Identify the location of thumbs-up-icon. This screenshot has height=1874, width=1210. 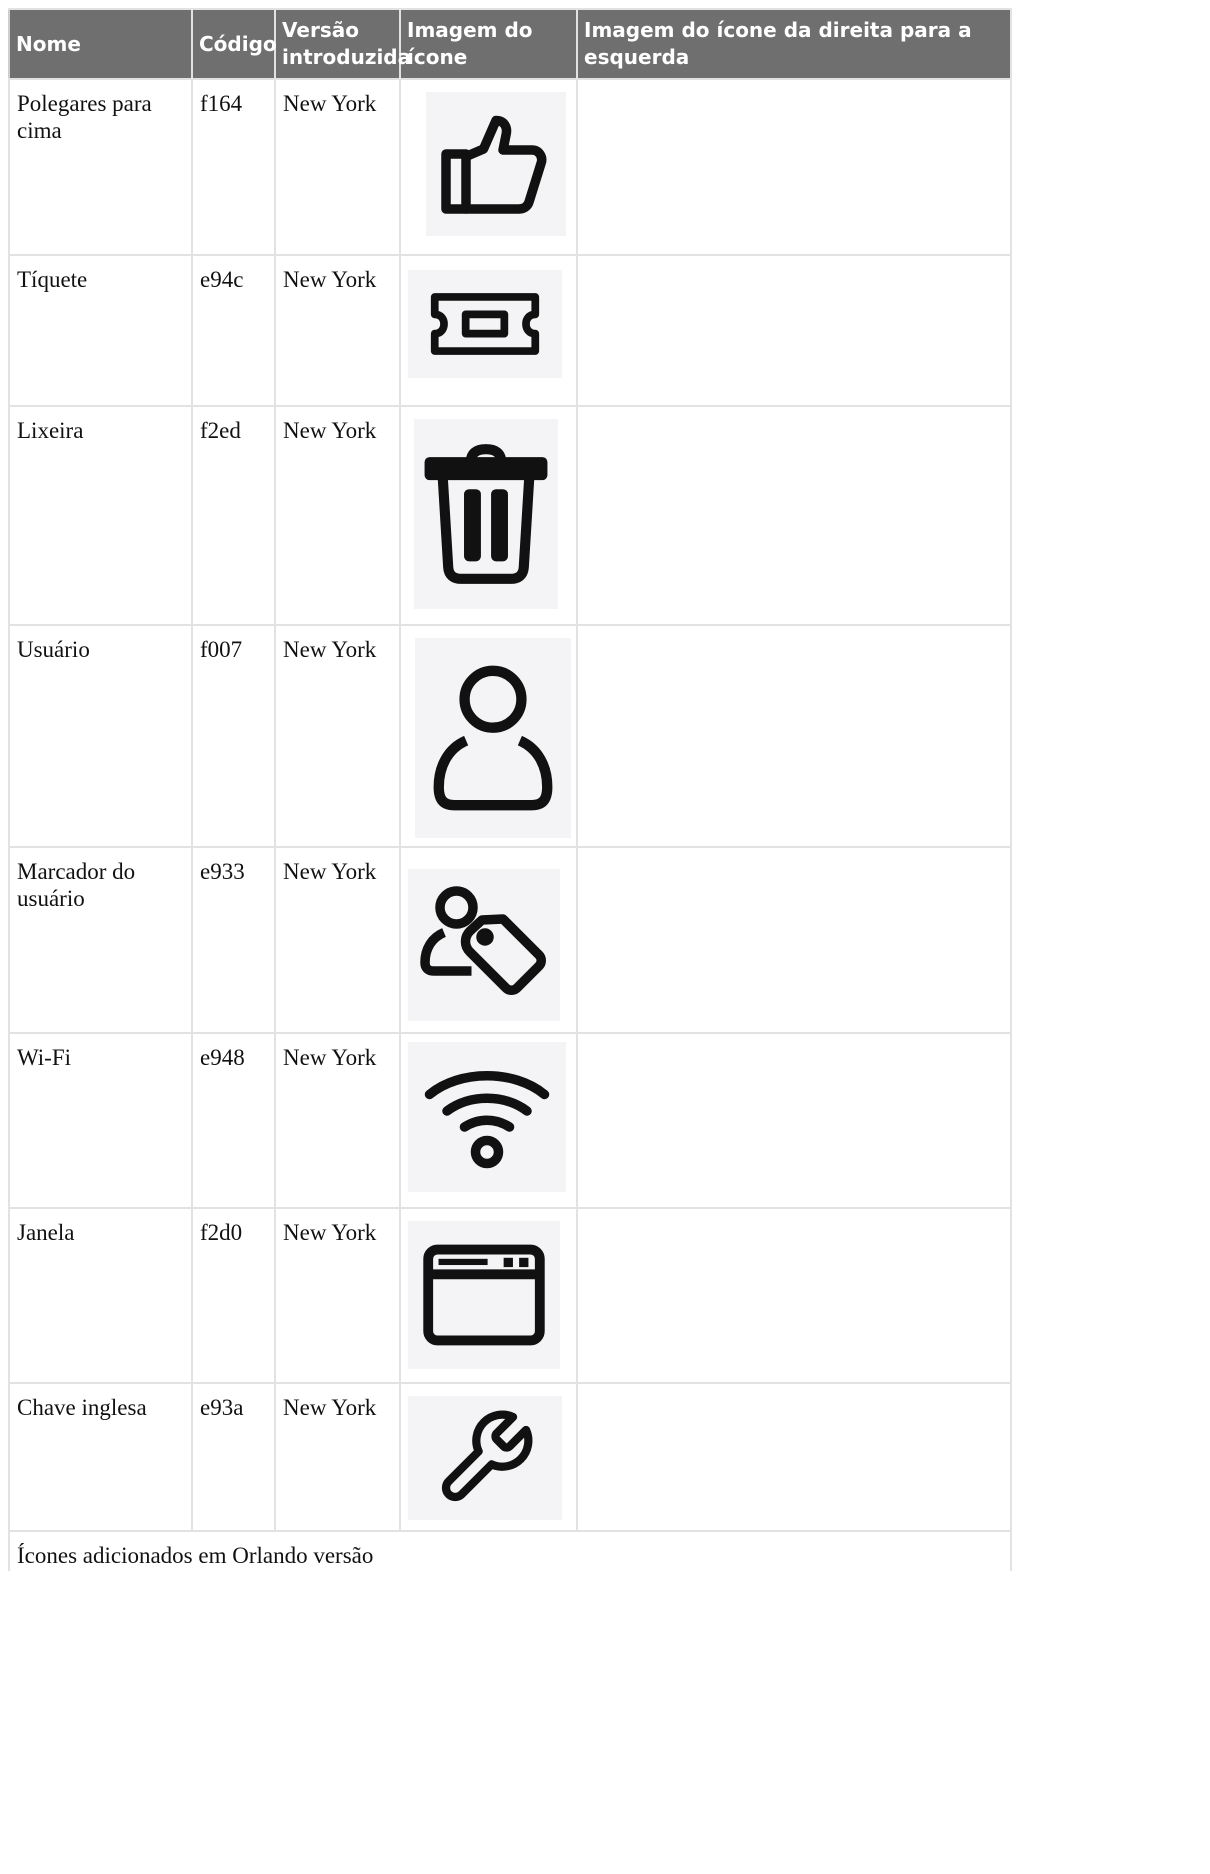
(494, 164).